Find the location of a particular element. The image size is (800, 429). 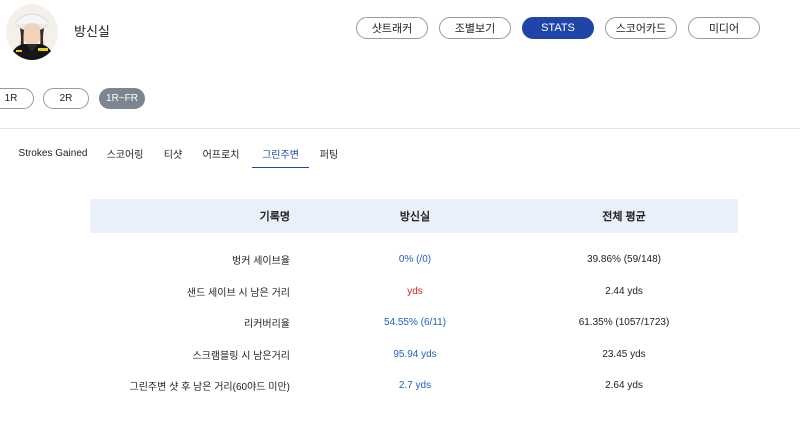

row-average-value: 39.86% (59/148) is located at coordinates (624, 259).